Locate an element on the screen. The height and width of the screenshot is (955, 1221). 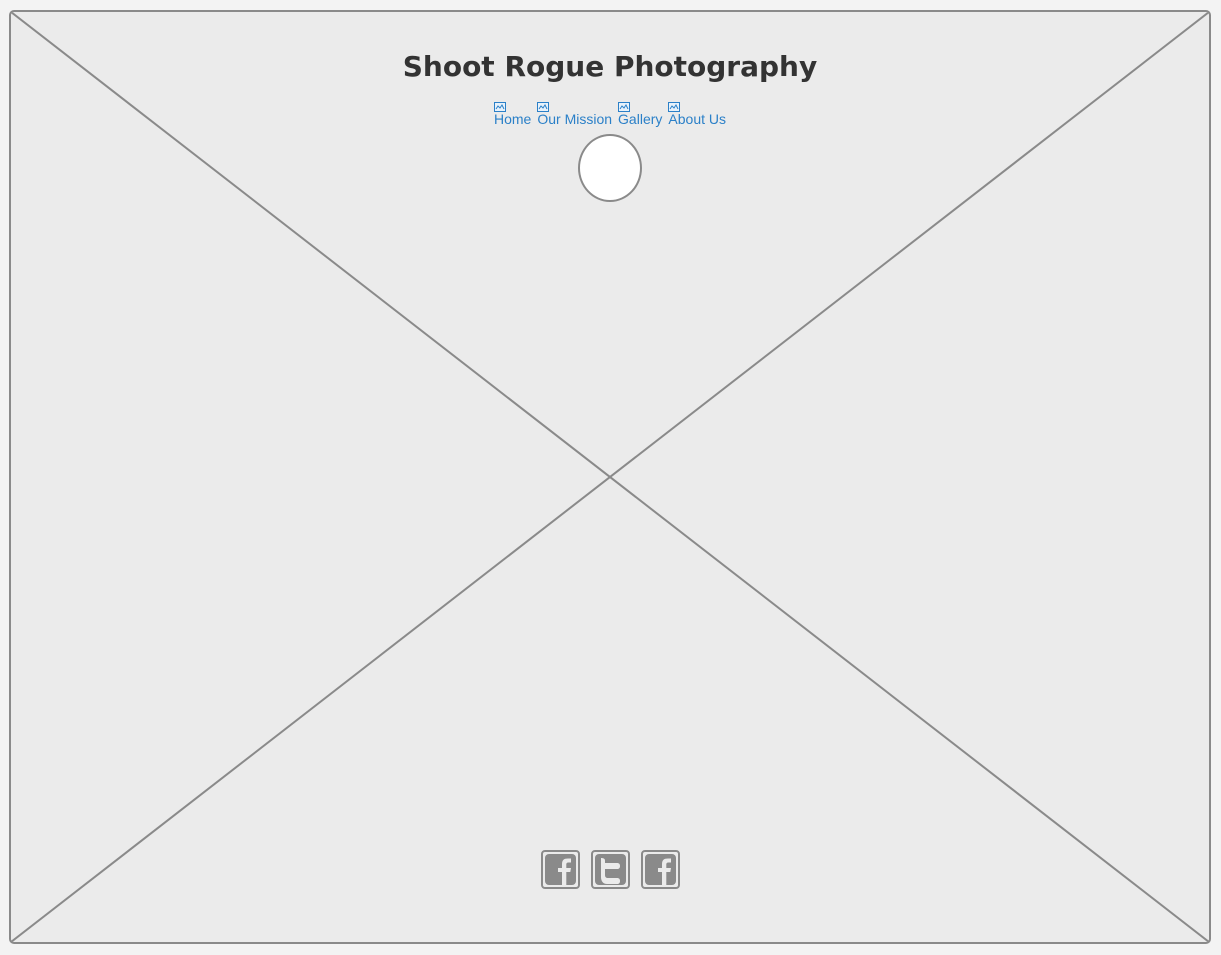
nav-link-gallery: Gallery is located at coordinates (640, 114).